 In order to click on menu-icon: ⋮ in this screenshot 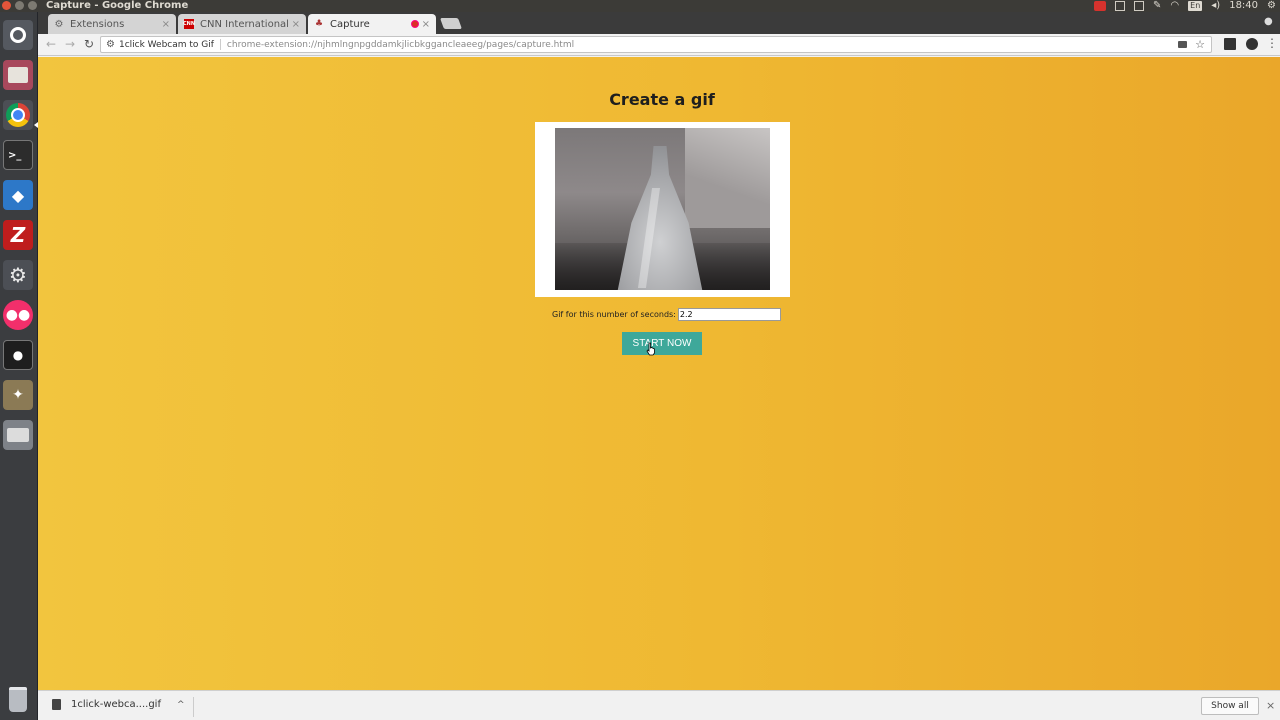, I will do `click(1272, 43)`.